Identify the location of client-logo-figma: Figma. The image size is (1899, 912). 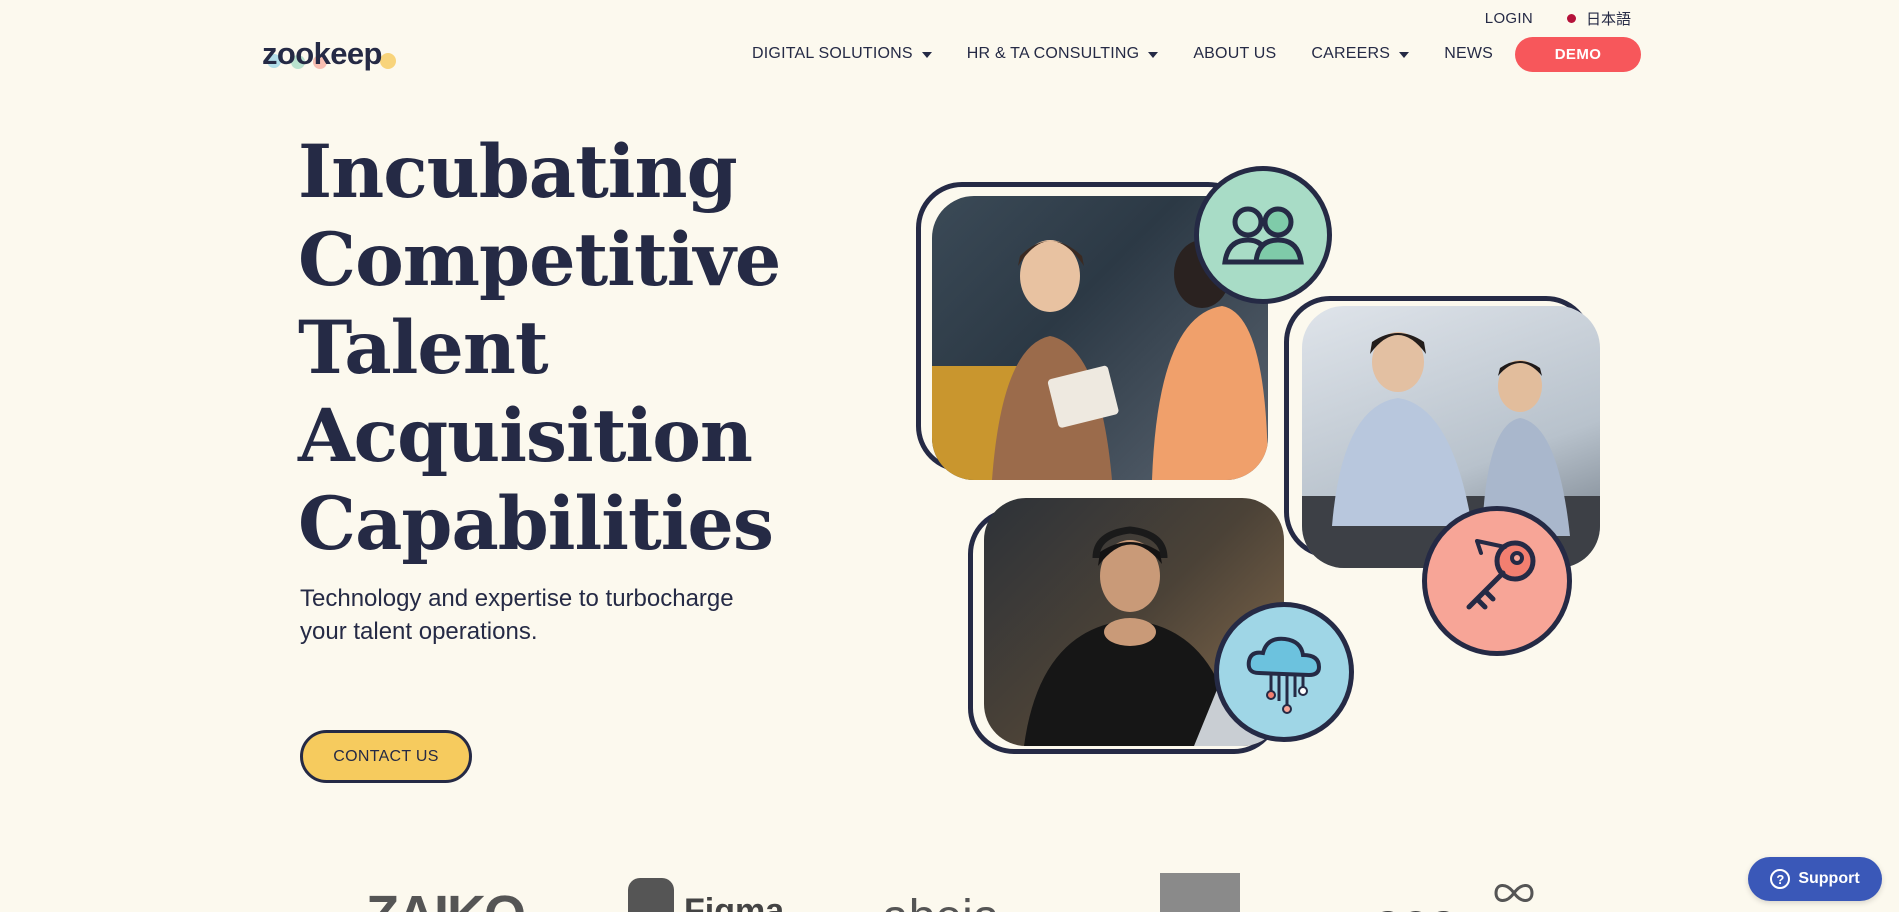
(734, 902).